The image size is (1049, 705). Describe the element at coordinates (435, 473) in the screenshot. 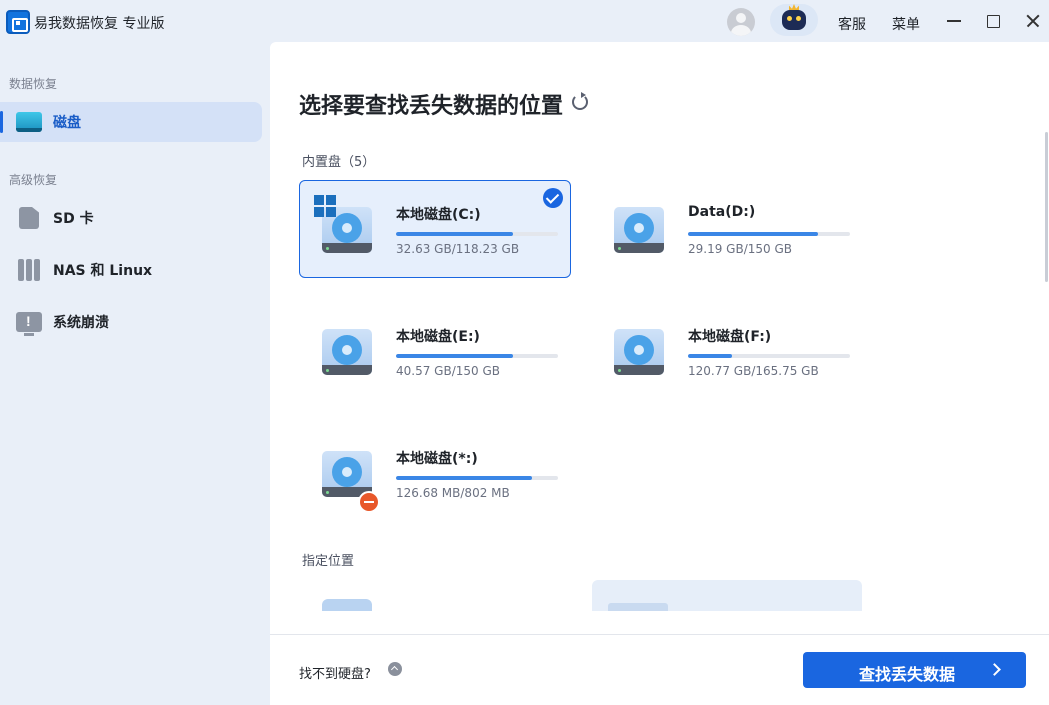

I see `disk-card-unlabeled: 本地磁盘(*:) 126.68 MB/802 MB` at that location.